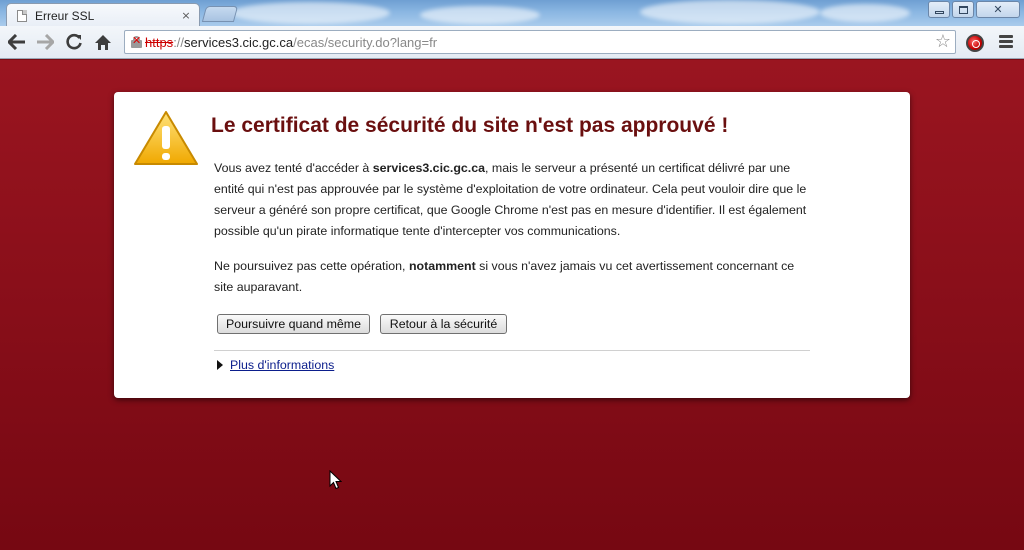 Image resolution: width=1024 pixels, height=550 pixels. I want to click on close-icon: ✕, so click(998, 9).